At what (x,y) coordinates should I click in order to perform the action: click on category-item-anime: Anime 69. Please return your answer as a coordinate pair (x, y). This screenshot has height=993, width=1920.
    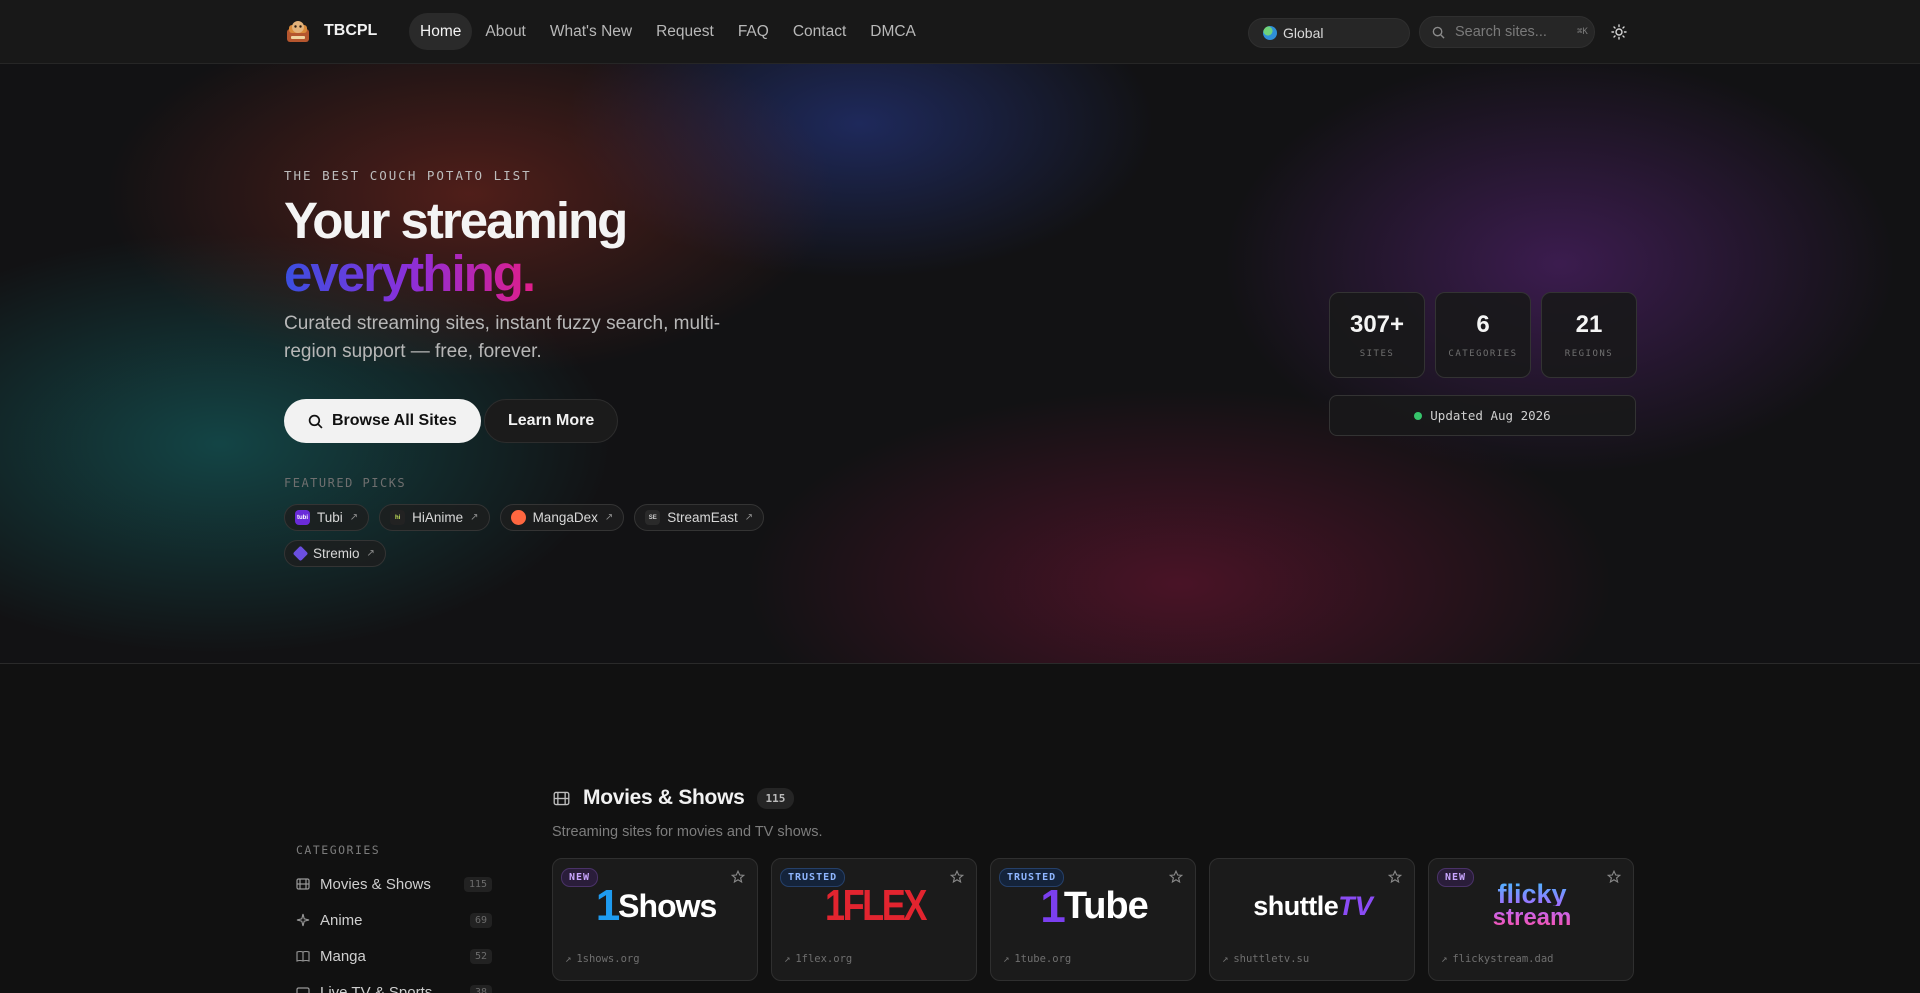
    Looking at the image, I should click on (394, 920).